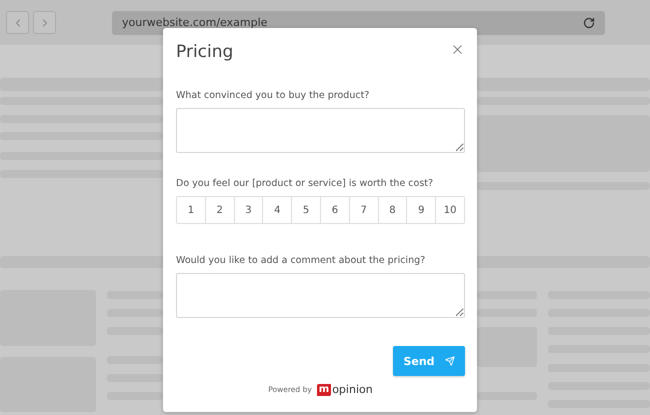 This screenshot has width=650, height=415. Describe the element at coordinates (352, 389) in the screenshot. I see `logo-text: opinion` at that location.